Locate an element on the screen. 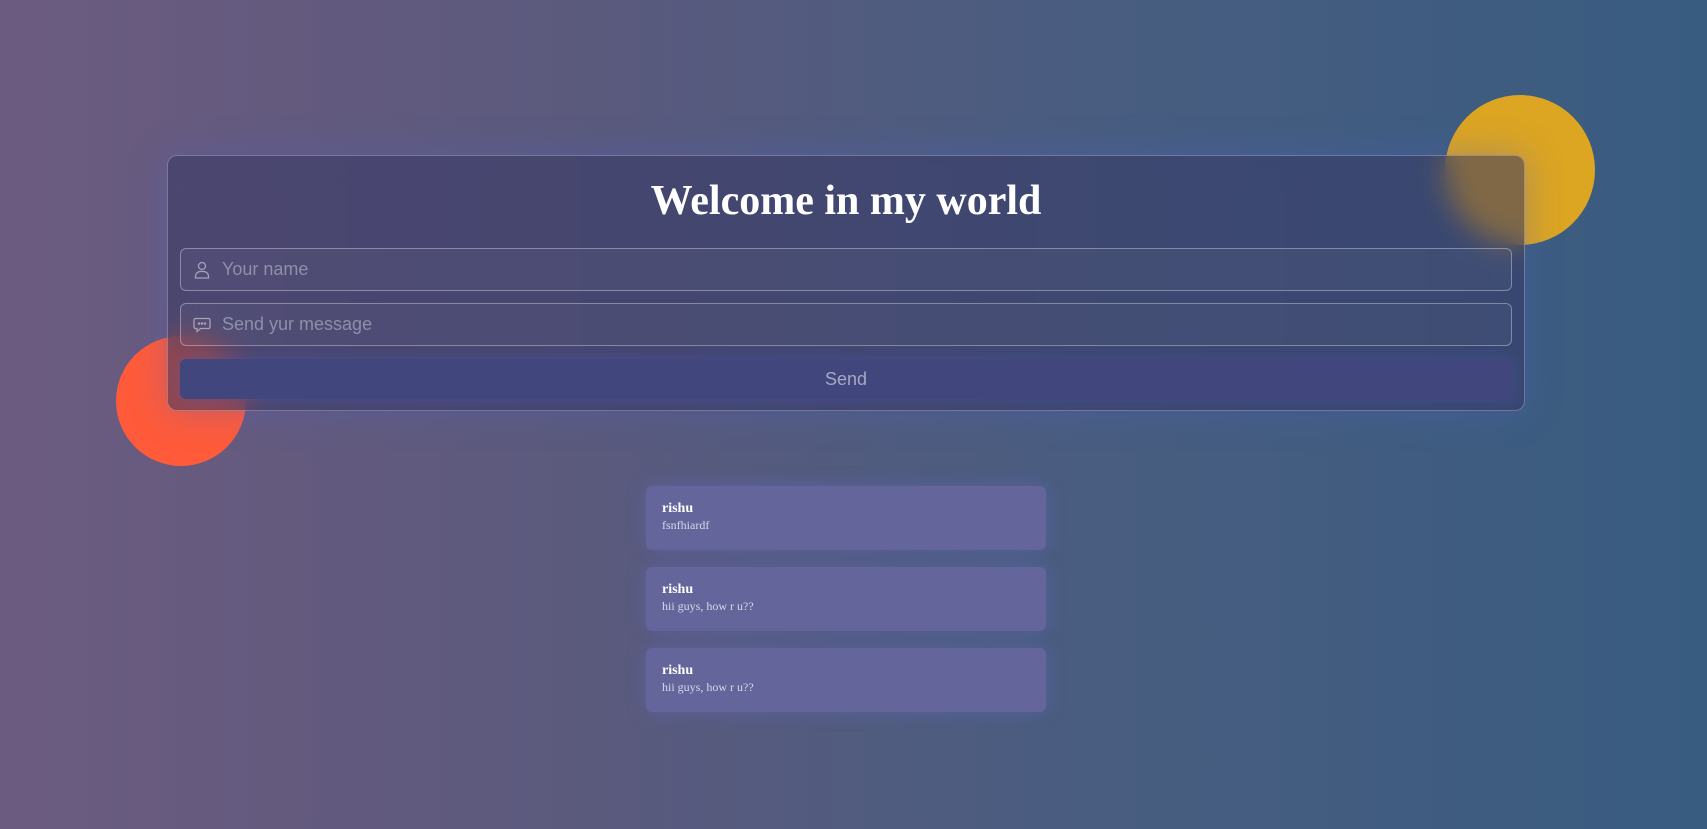 The image size is (1707, 829). send-button: Send is located at coordinates (846, 379).